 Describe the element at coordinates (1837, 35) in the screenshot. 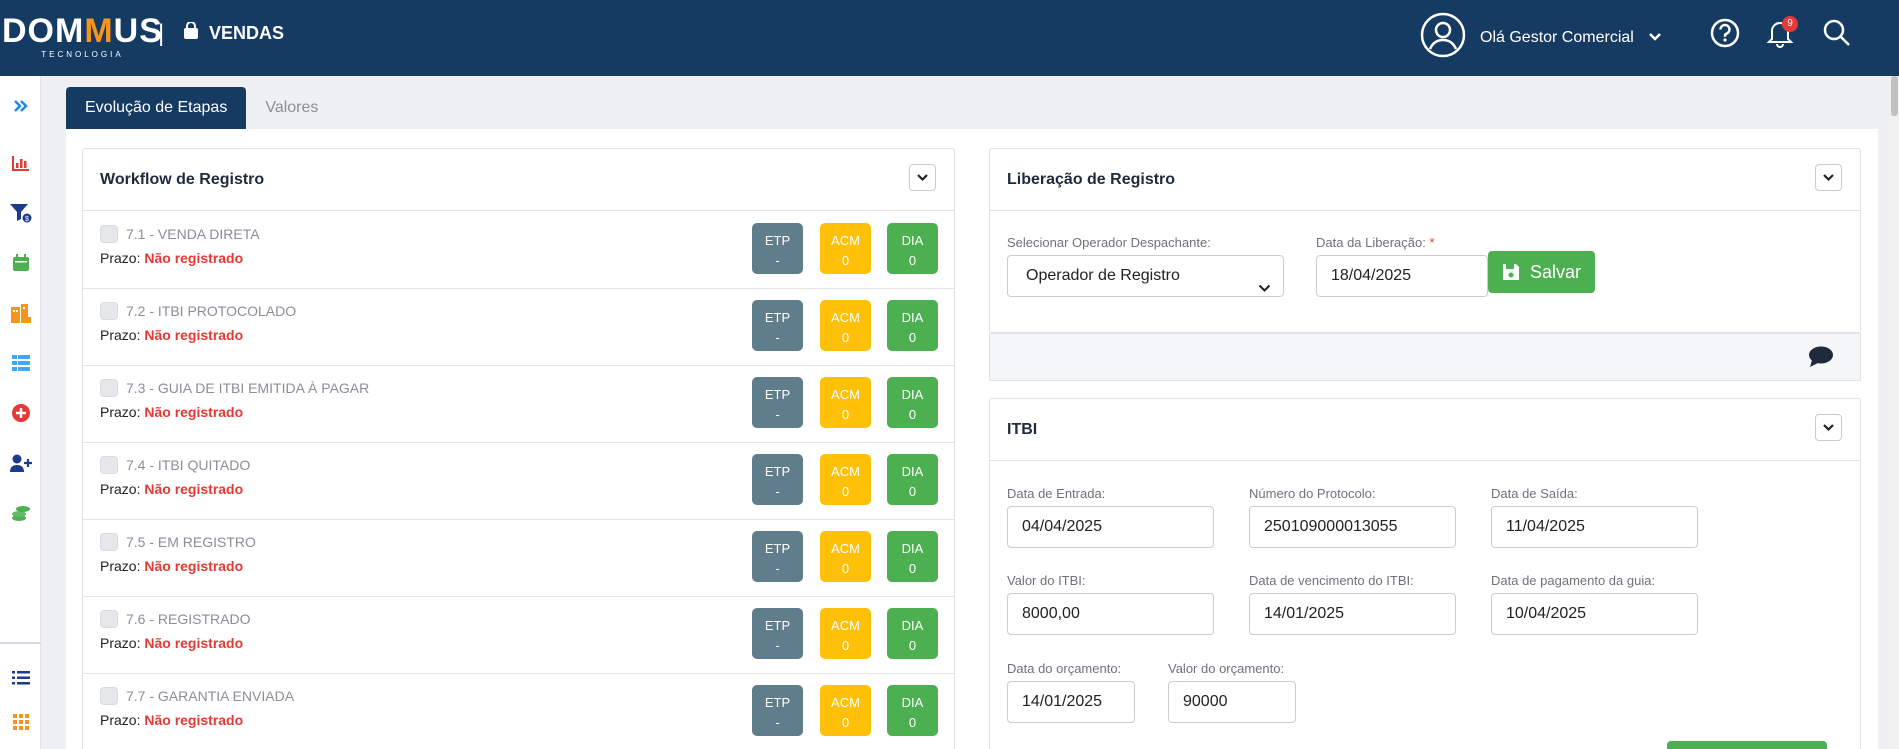

I see `search-icon` at that location.